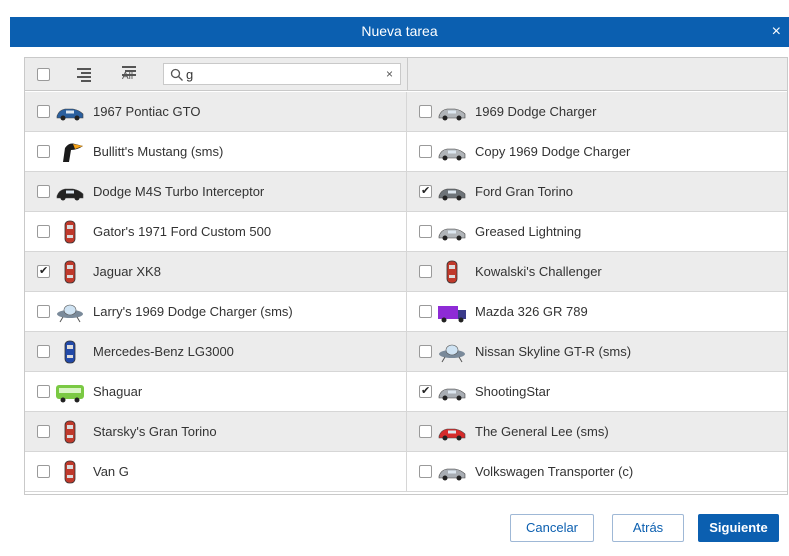 The image size is (789, 556). Describe the element at coordinates (452, 432) in the screenshot. I see `sports-car-red-icon` at that location.